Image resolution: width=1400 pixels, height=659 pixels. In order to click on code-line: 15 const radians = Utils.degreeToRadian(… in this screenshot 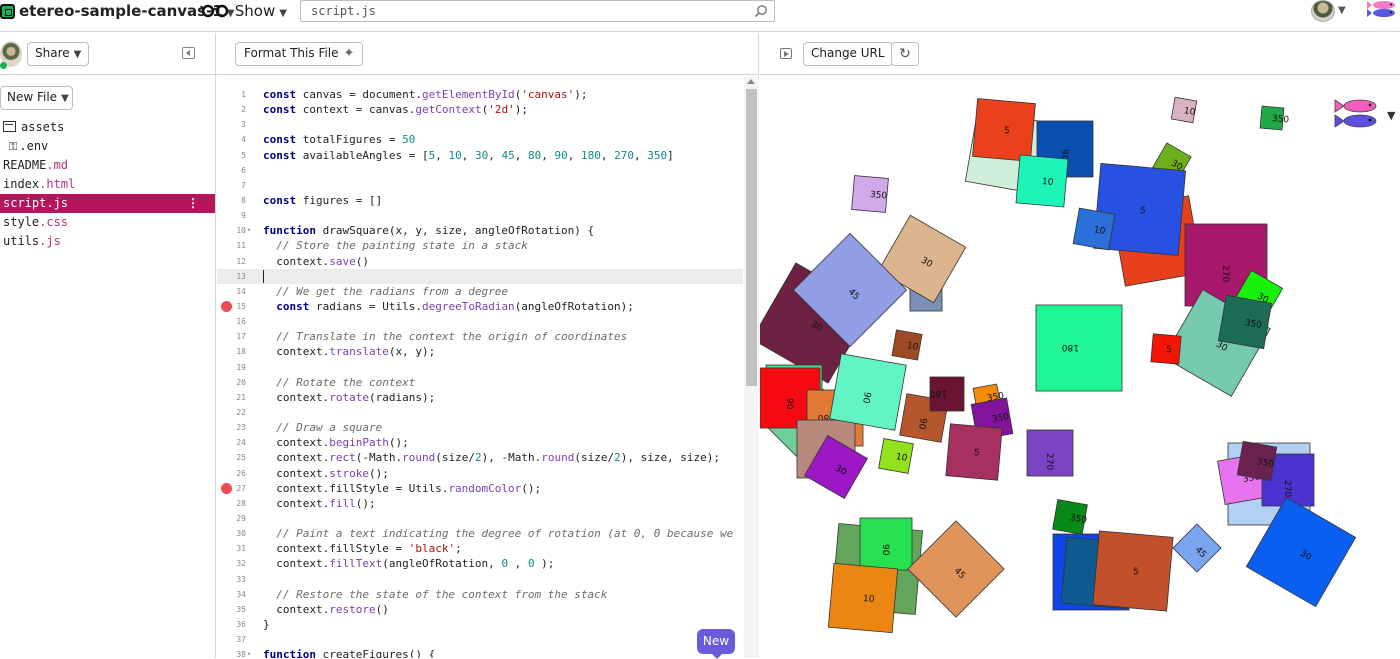, I will do `click(480, 306)`.